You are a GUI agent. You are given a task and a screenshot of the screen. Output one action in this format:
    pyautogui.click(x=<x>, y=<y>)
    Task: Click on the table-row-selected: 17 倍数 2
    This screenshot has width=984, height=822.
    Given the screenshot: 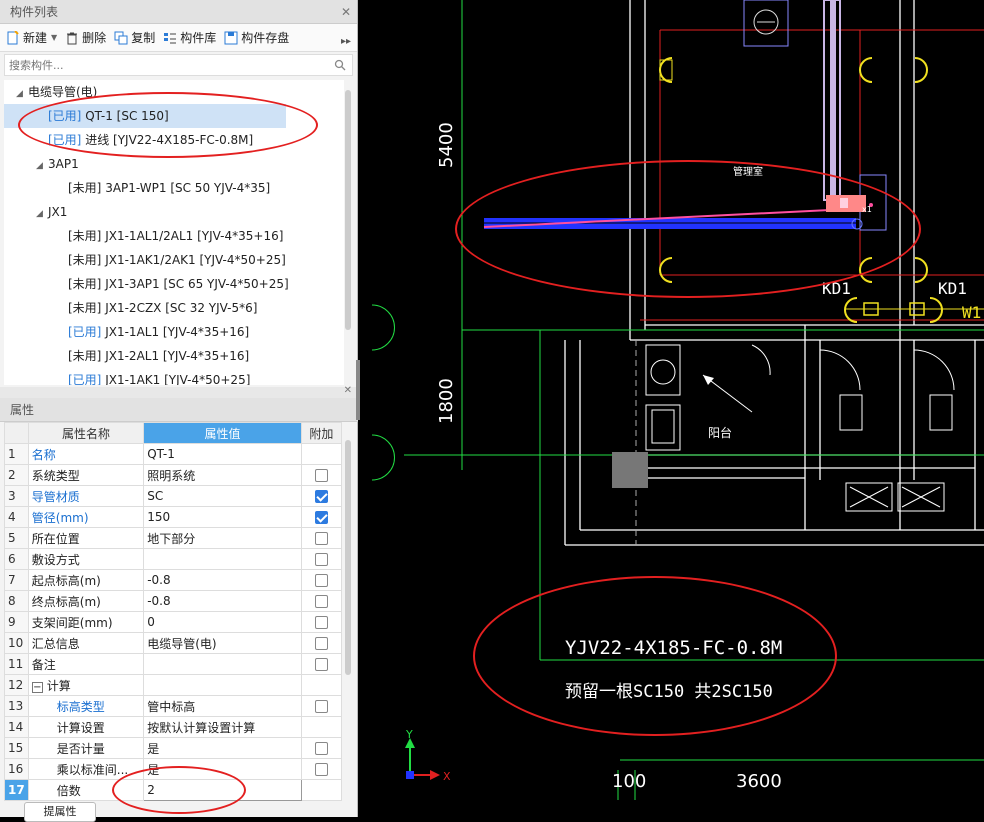 What is the action you would take?
    pyautogui.click(x=173, y=790)
    